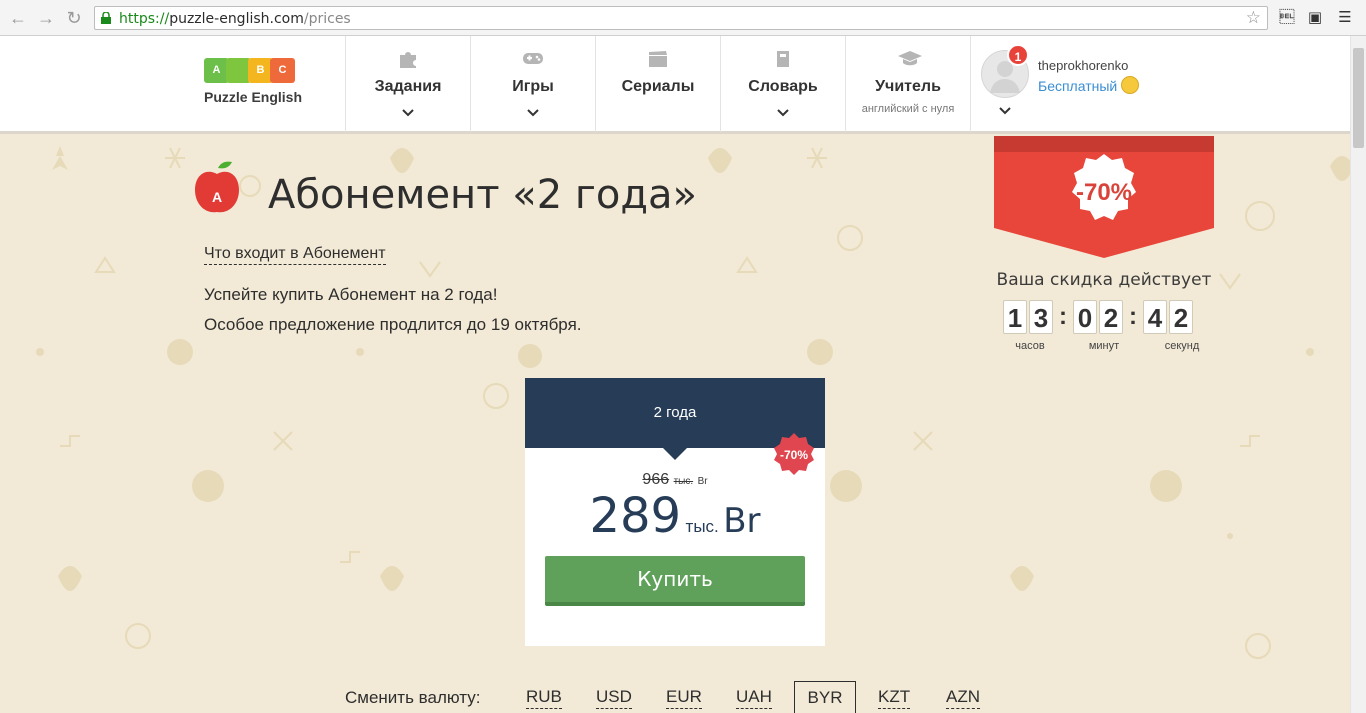 The image size is (1366, 713). What do you see at coordinates (106, 18) in the screenshot?
I see `lock-icon` at bounding box center [106, 18].